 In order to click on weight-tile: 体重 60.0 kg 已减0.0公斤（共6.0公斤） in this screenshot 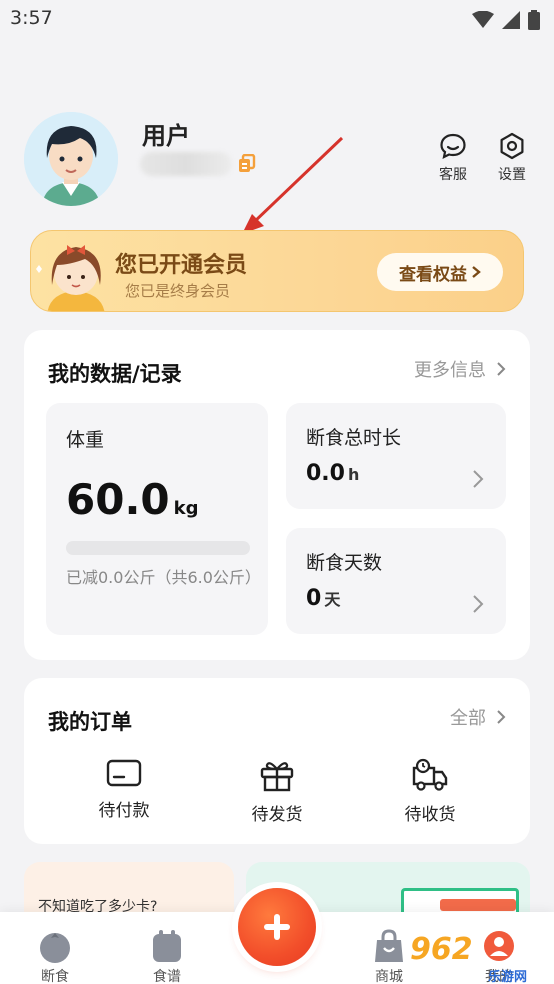, I will do `click(157, 519)`.